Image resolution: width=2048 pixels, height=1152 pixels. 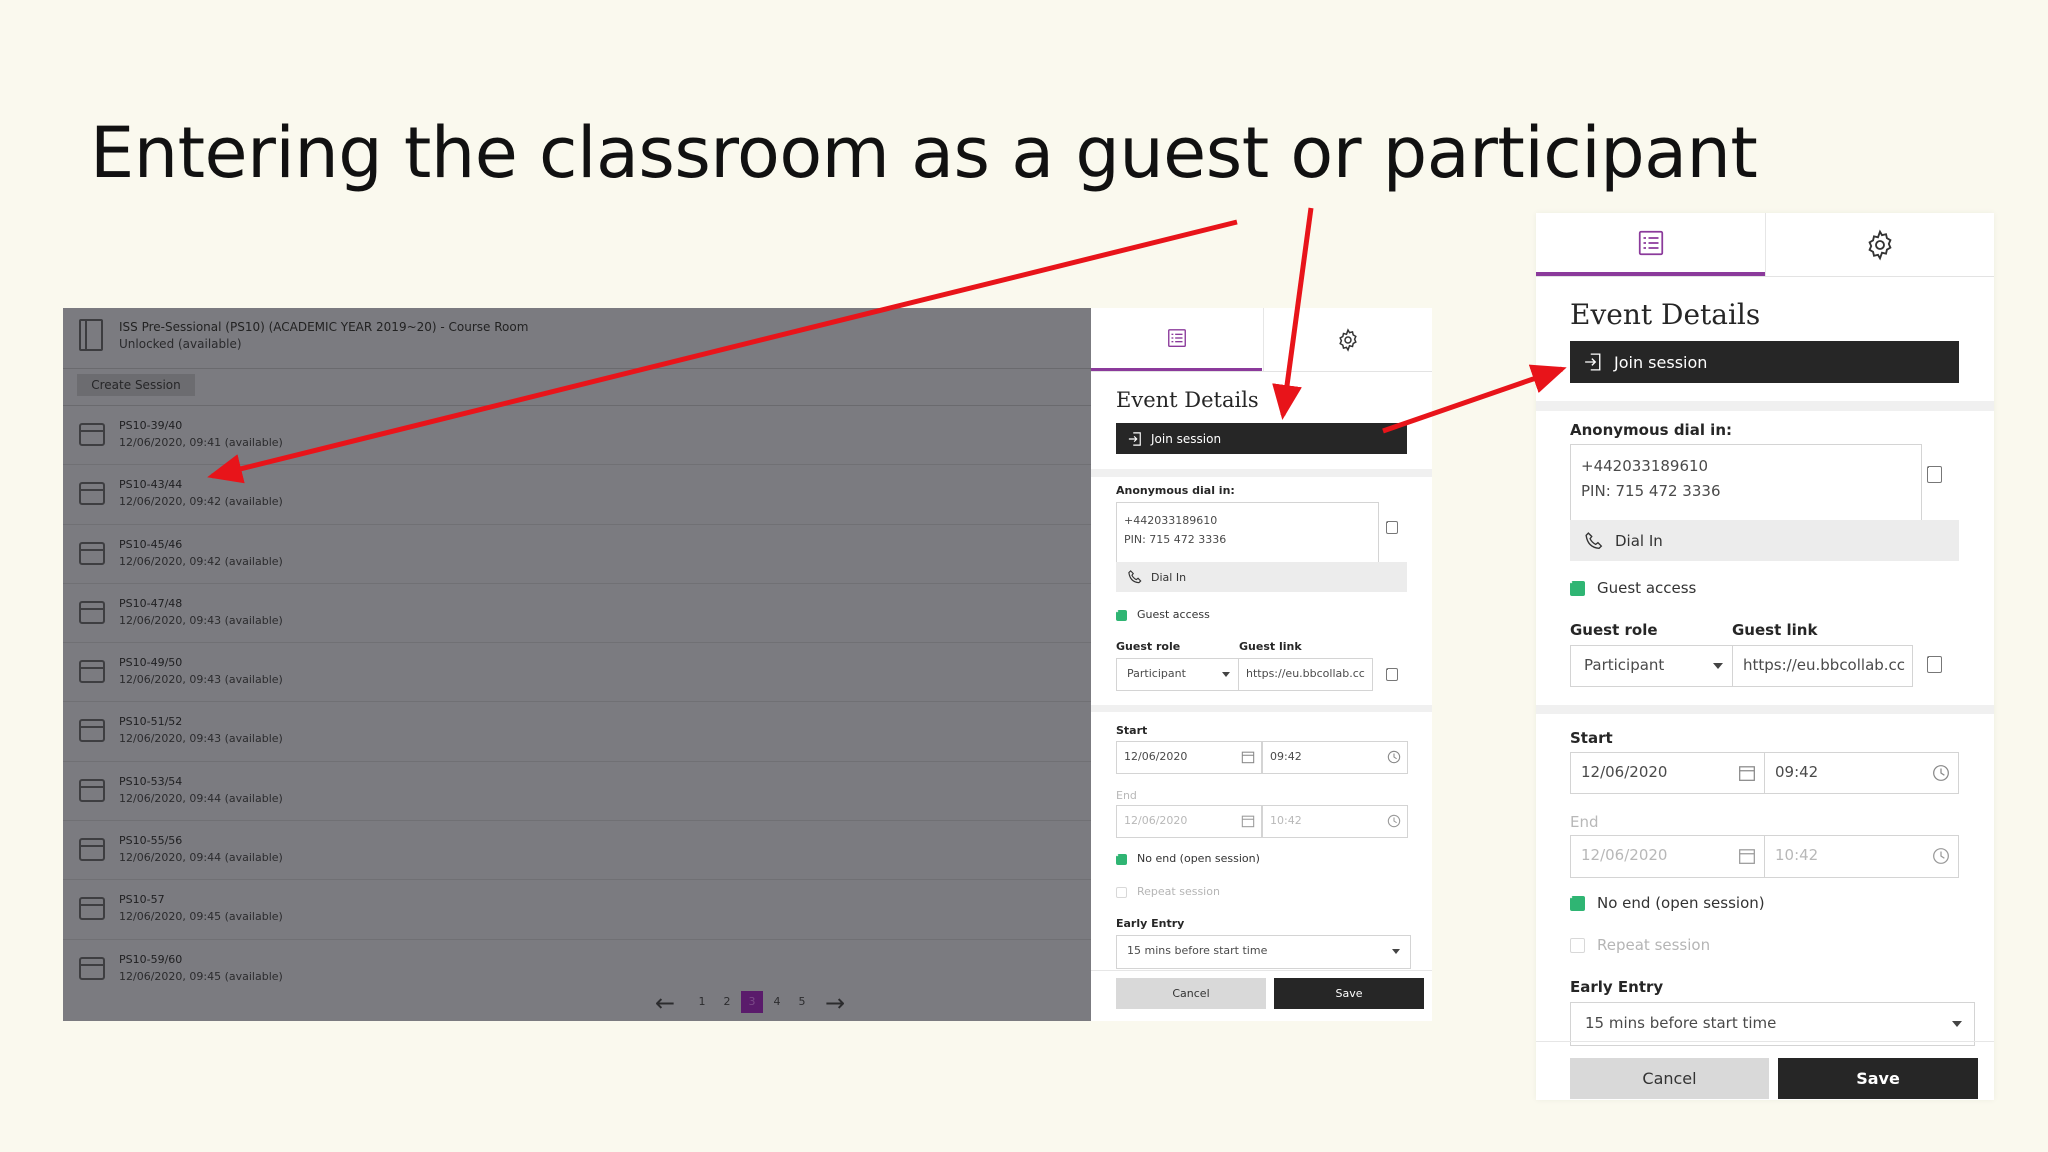 I want to click on dial-in-number: +442033189610, so click(x=1645, y=466).